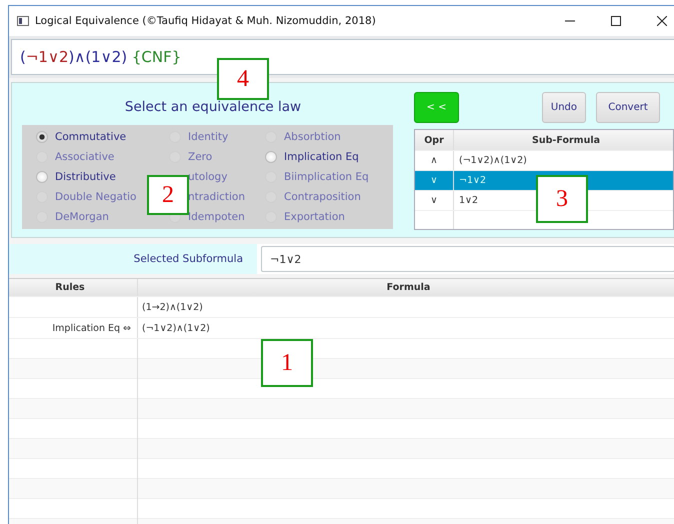 Image resolution: width=674 pixels, height=524 pixels. I want to click on callout-number: 2, so click(168, 195).